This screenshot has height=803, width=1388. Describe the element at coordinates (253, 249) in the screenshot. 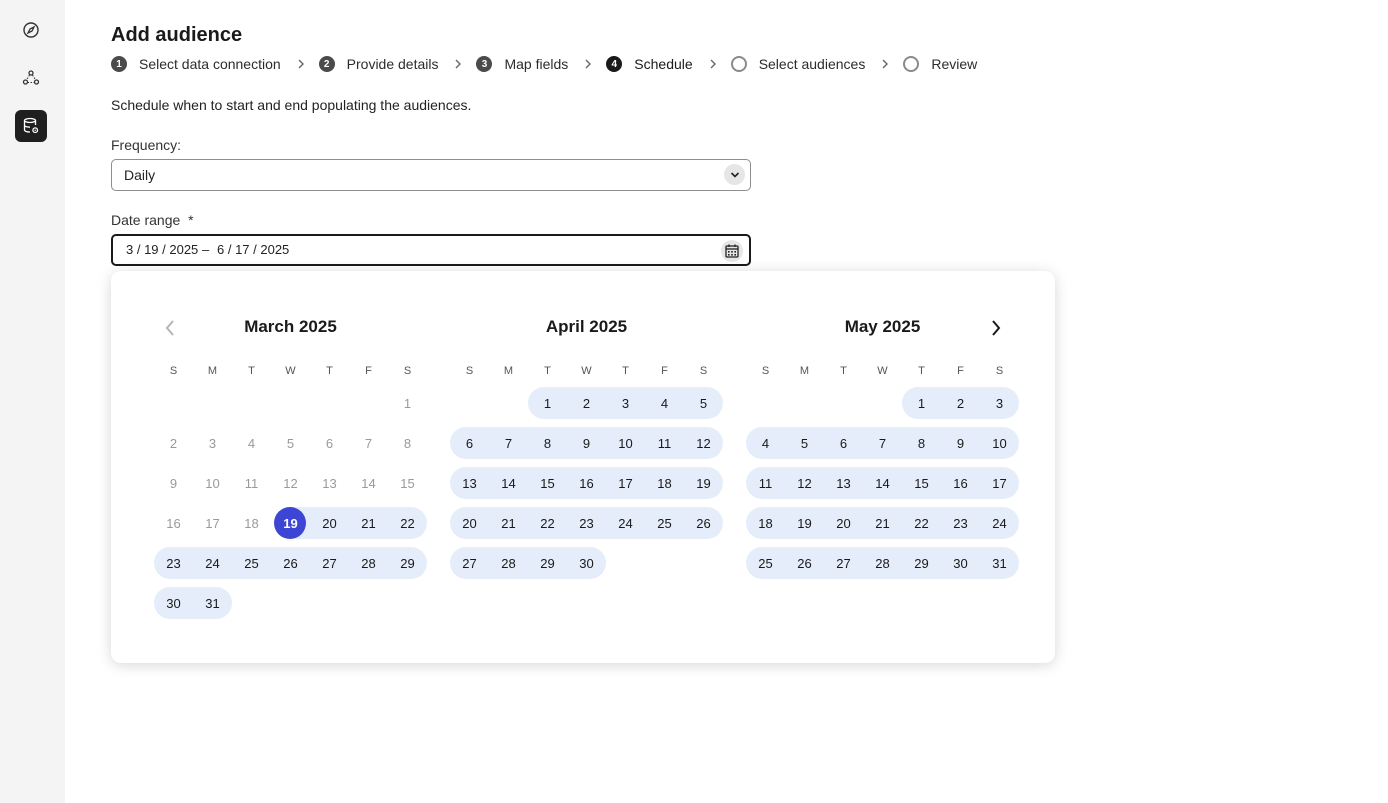

I see `date-range-end-input: 6 / 17 / 2025` at that location.